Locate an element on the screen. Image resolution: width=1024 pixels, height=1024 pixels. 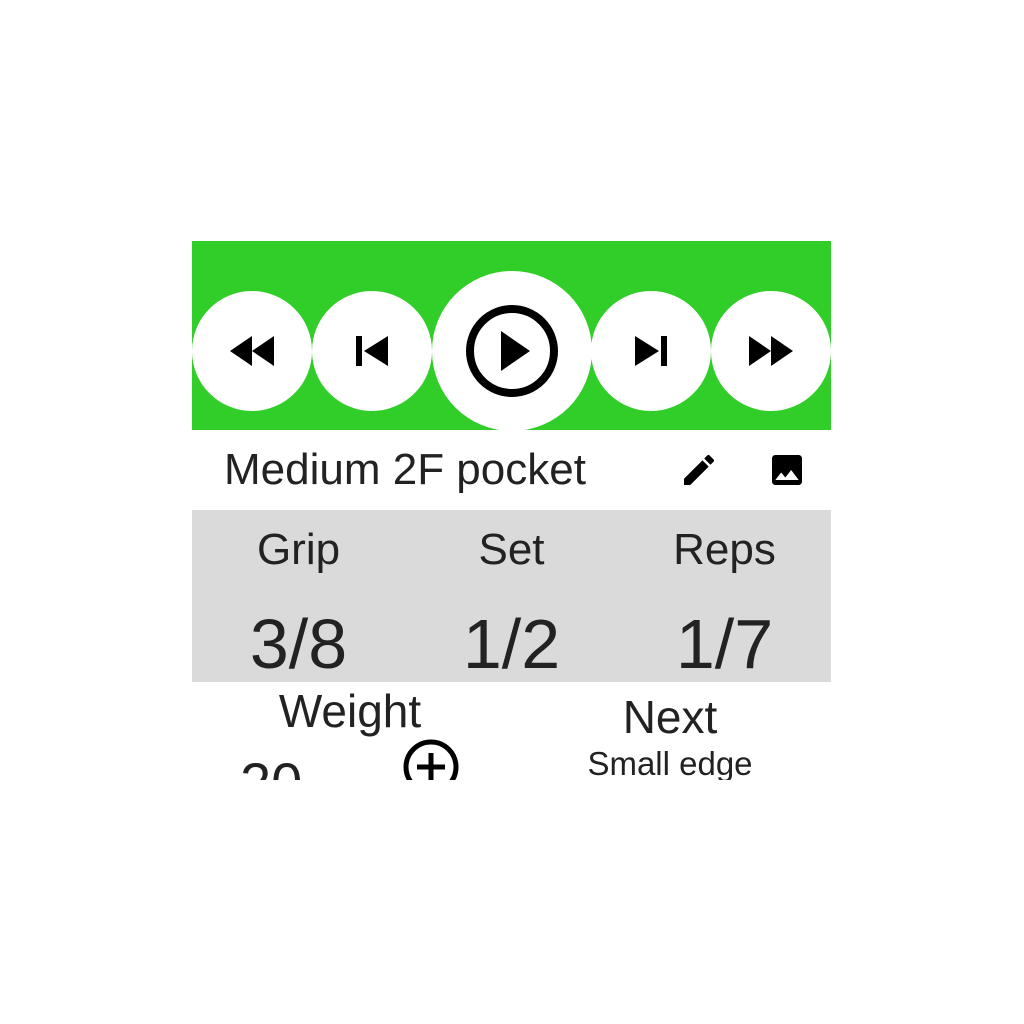
transport-controls is located at coordinates (511, 336).